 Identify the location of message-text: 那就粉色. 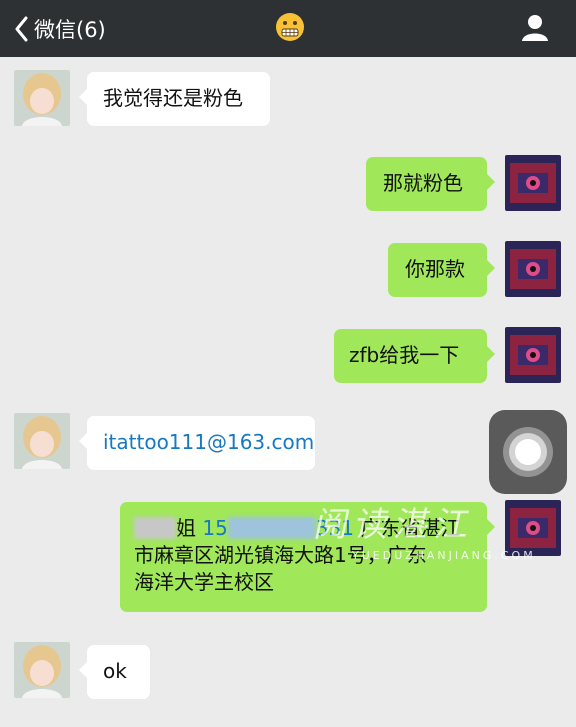
(423, 183).